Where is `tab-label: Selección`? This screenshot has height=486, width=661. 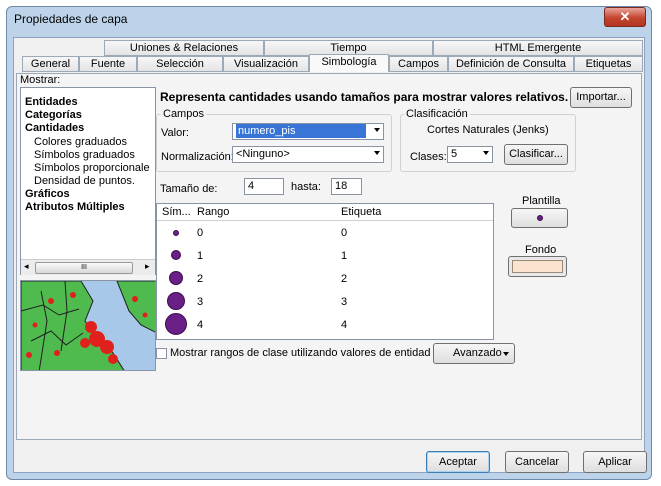
tab-label: Selección is located at coordinates (180, 64).